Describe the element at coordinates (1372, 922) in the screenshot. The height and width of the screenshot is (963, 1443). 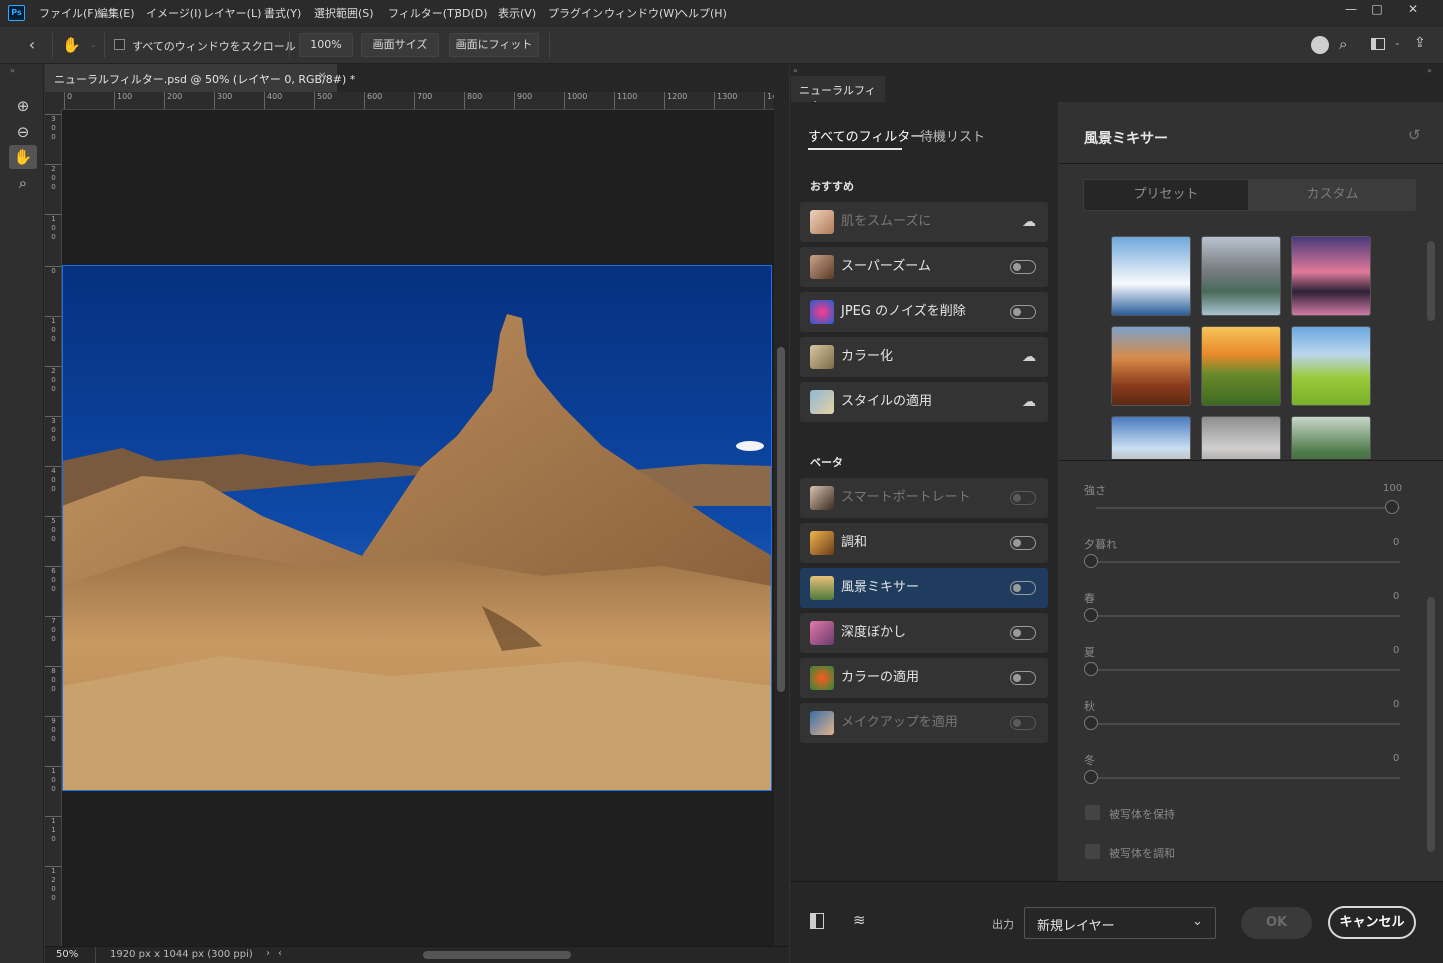
I see `cancel-button: キャンセル` at that location.